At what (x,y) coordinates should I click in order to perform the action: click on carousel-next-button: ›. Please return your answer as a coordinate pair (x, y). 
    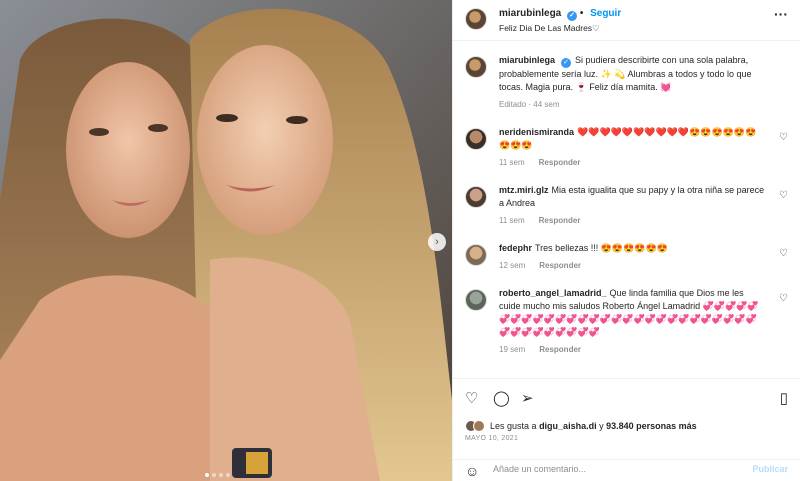
    Looking at the image, I should click on (437, 242).